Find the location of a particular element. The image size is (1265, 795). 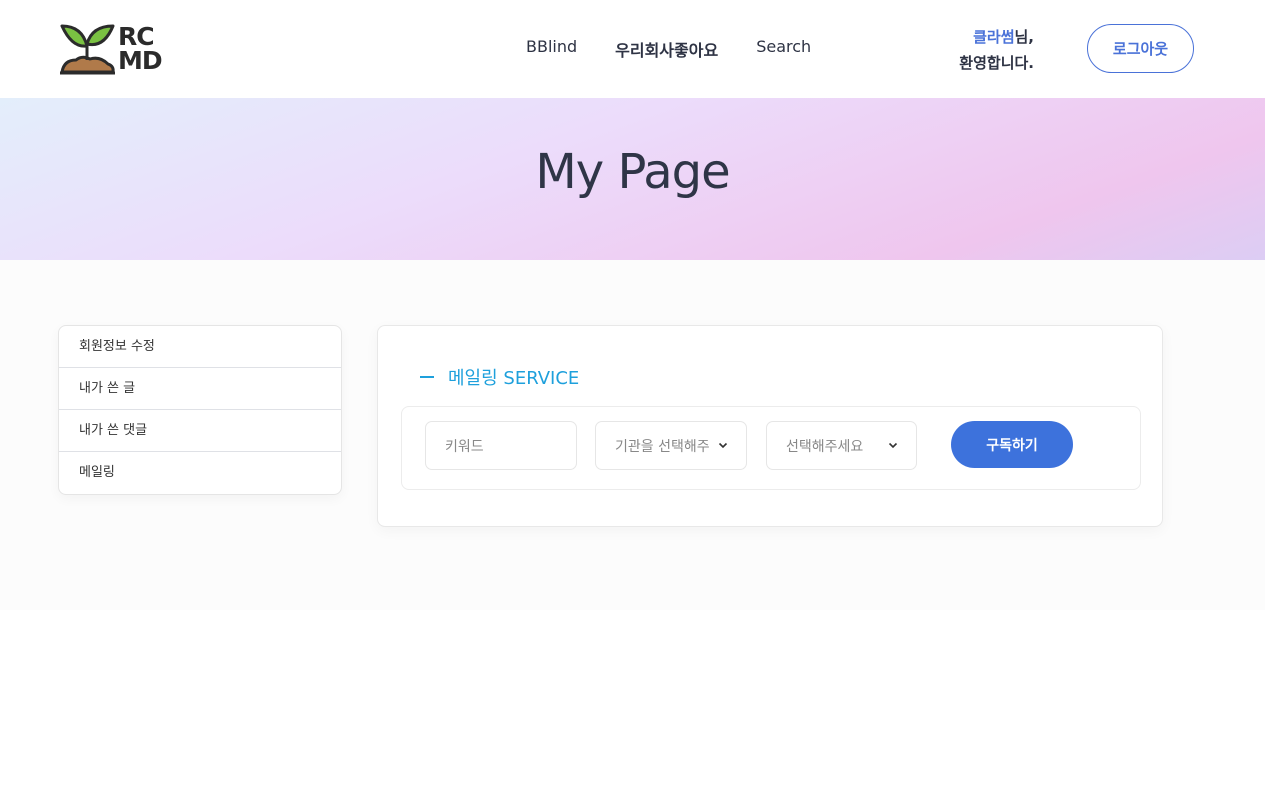

sidebar-item-mailing: 메일링 is located at coordinates (200, 473).